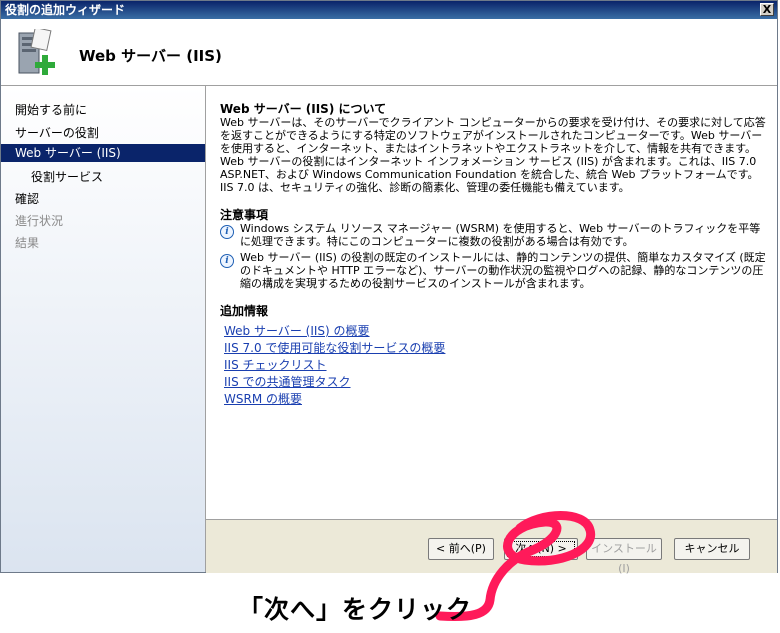 The image size is (780, 633). What do you see at coordinates (275, 364) in the screenshot?
I see `link-iis-checklist: IIS チェックリスト` at bounding box center [275, 364].